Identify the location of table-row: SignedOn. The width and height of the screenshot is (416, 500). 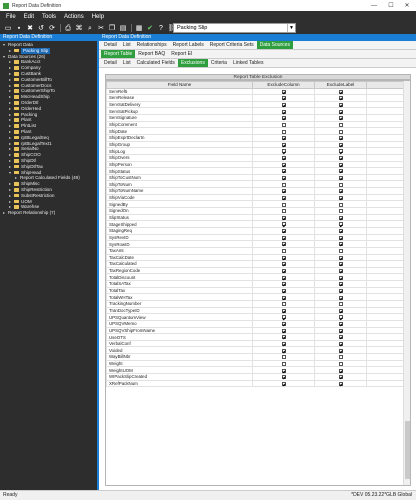
(258, 211).